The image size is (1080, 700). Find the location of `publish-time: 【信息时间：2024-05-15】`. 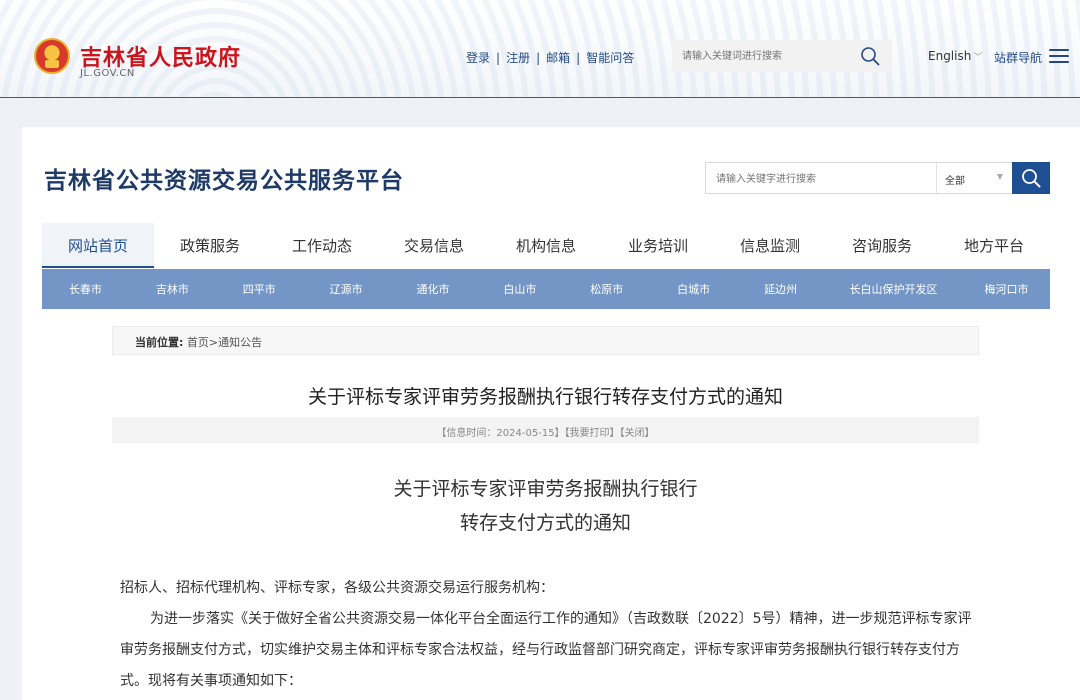

publish-time: 【信息时间：2024-05-15】 is located at coordinates (500, 433).